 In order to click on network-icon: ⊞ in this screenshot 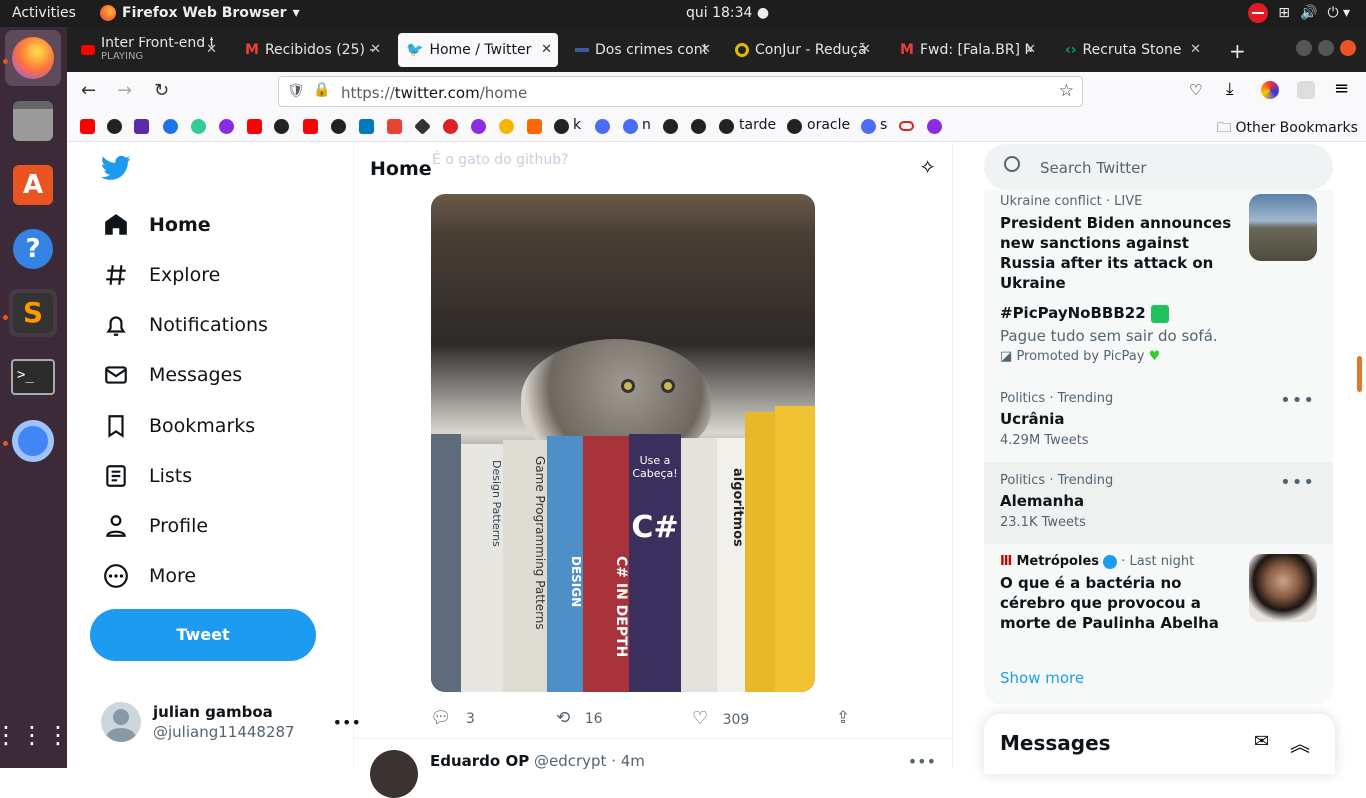, I will do `click(1284, 13)`.